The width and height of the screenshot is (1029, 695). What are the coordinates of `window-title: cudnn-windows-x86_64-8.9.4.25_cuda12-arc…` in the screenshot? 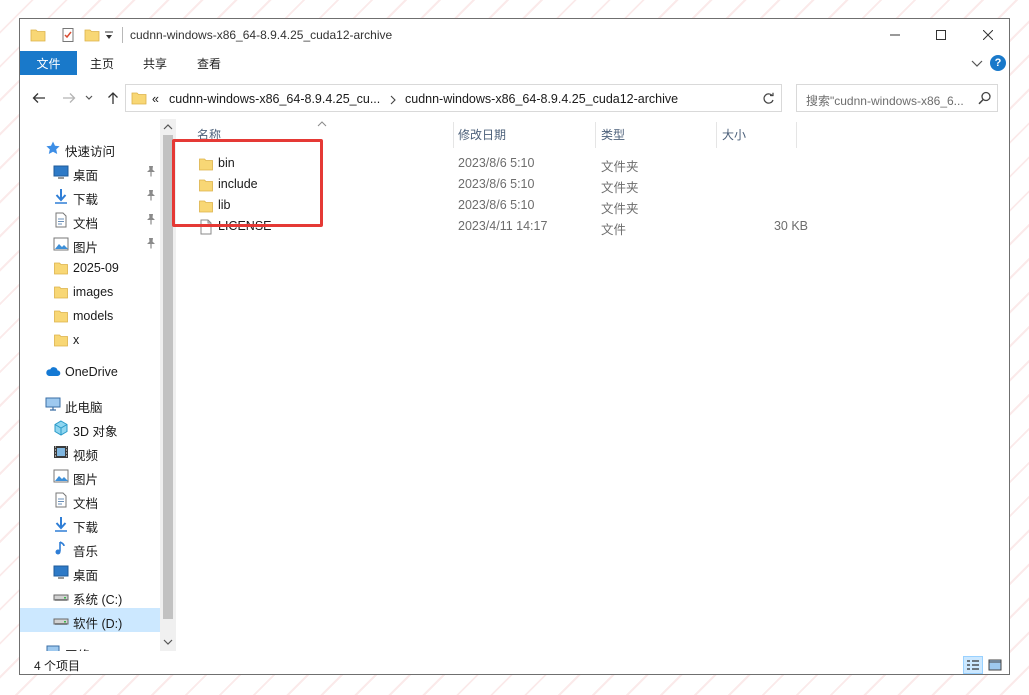 It's located at (261, 35).